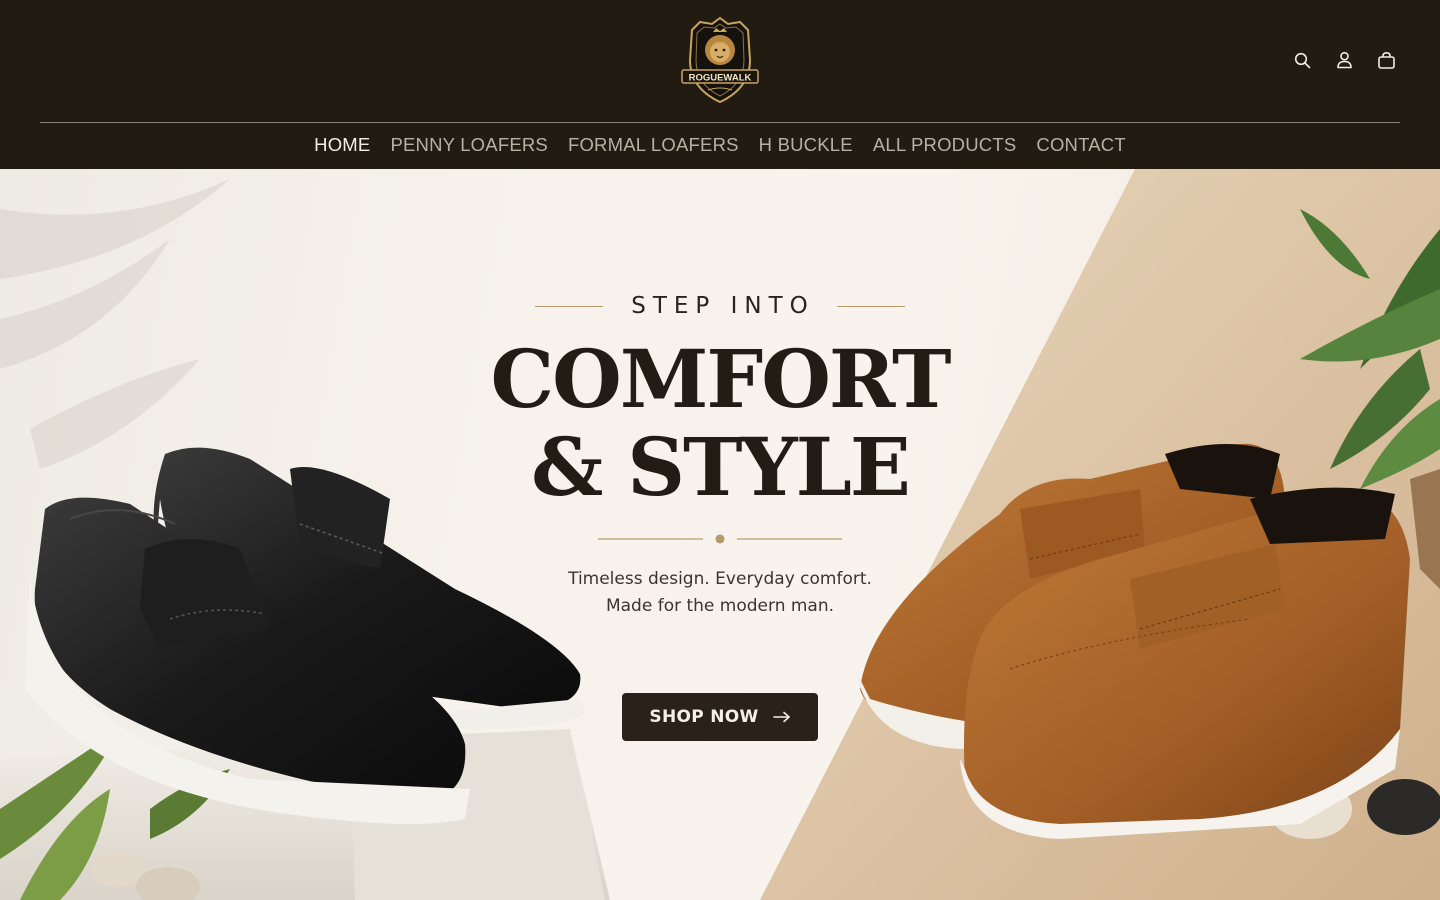 The width and height of the screenshot is (1440, 900). I want to click on eyebrow-rule-right, so click(870, 306).